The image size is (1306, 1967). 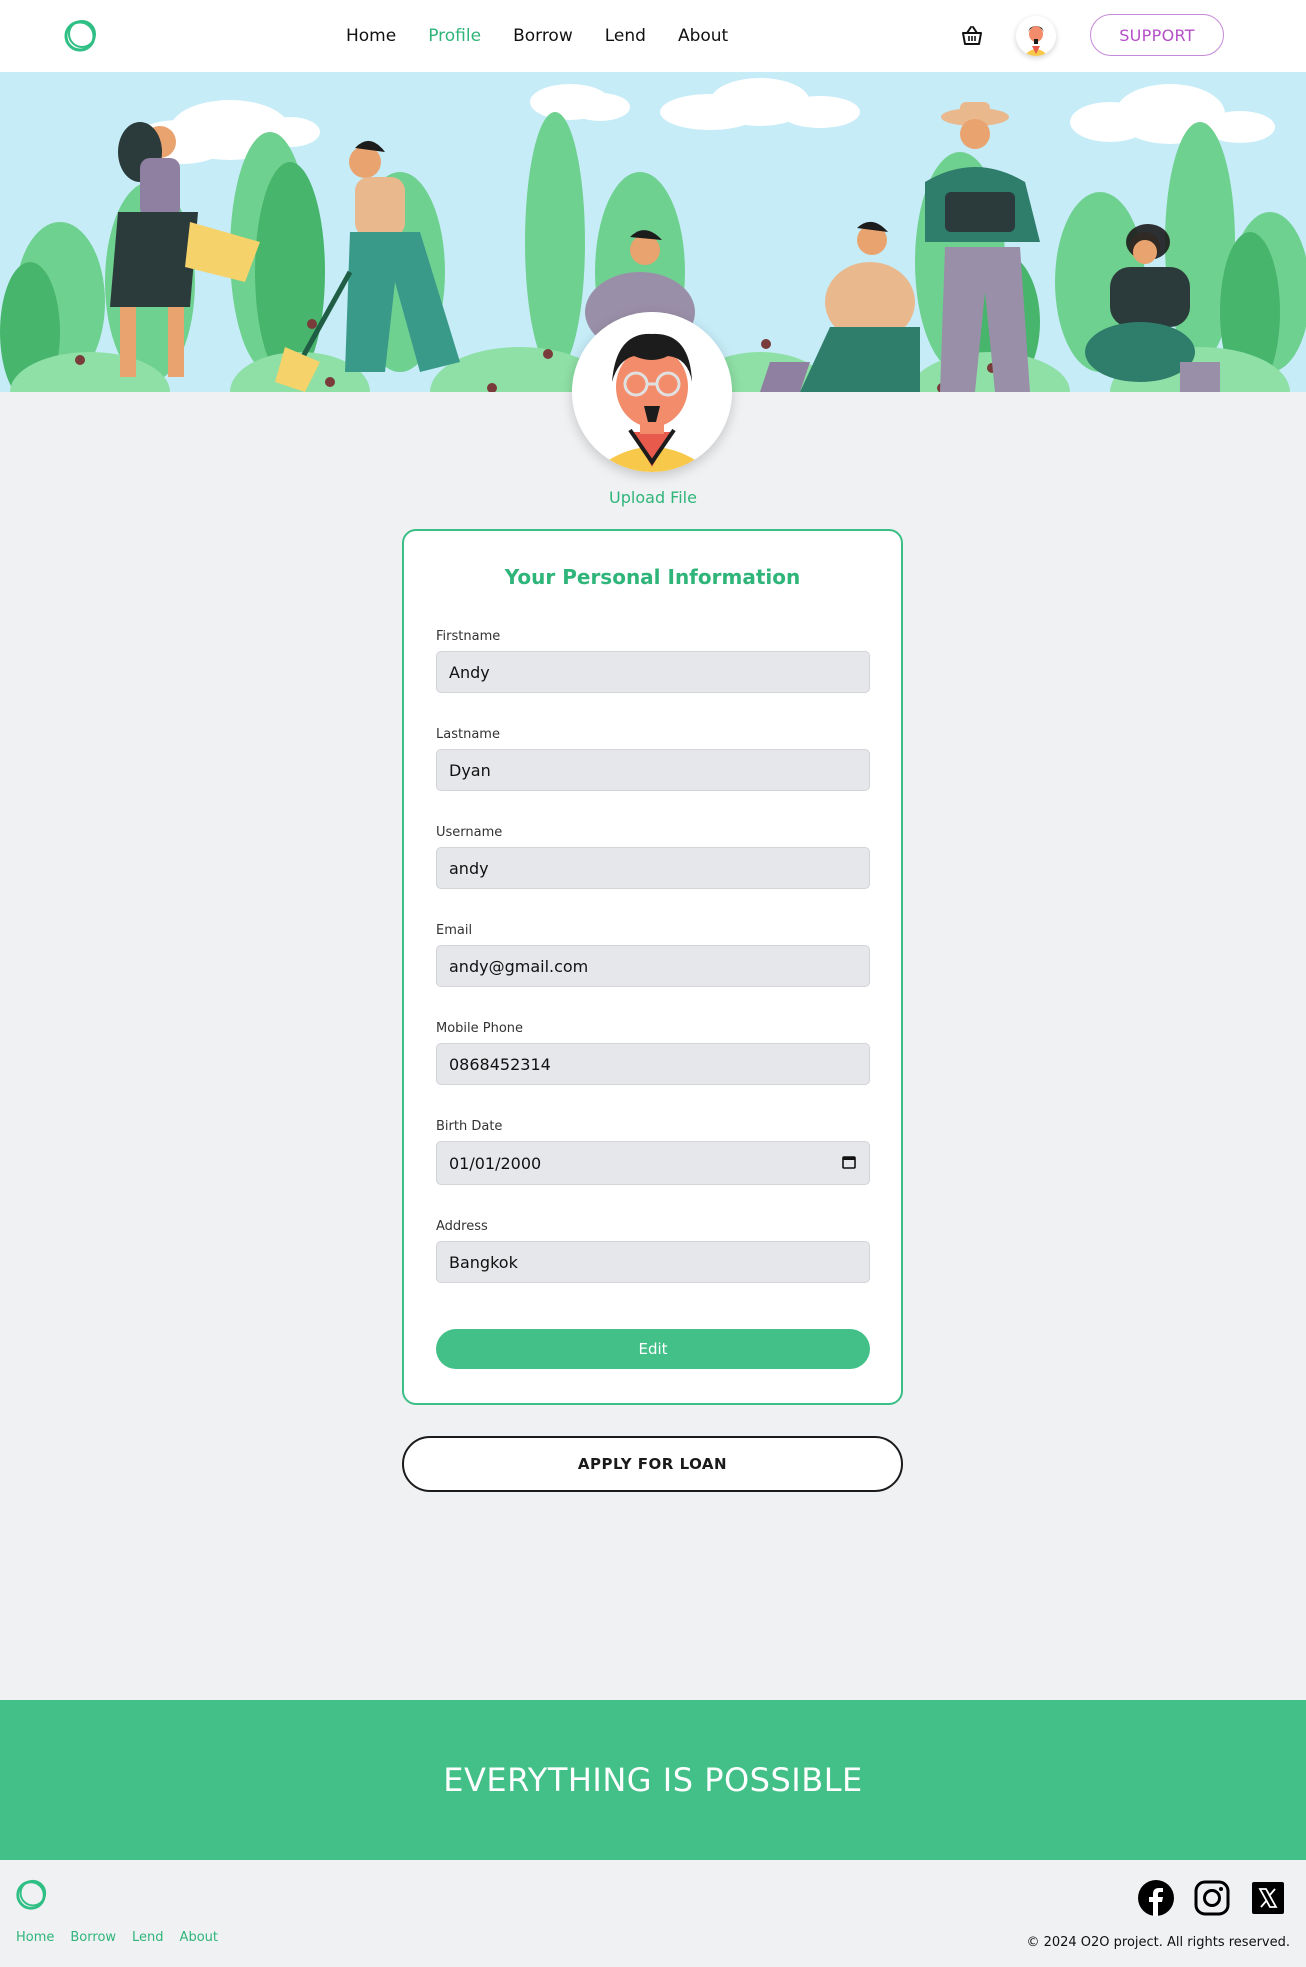 I want to click on mobile-phone-field: 0868452314, so click(x=653, y=1064).